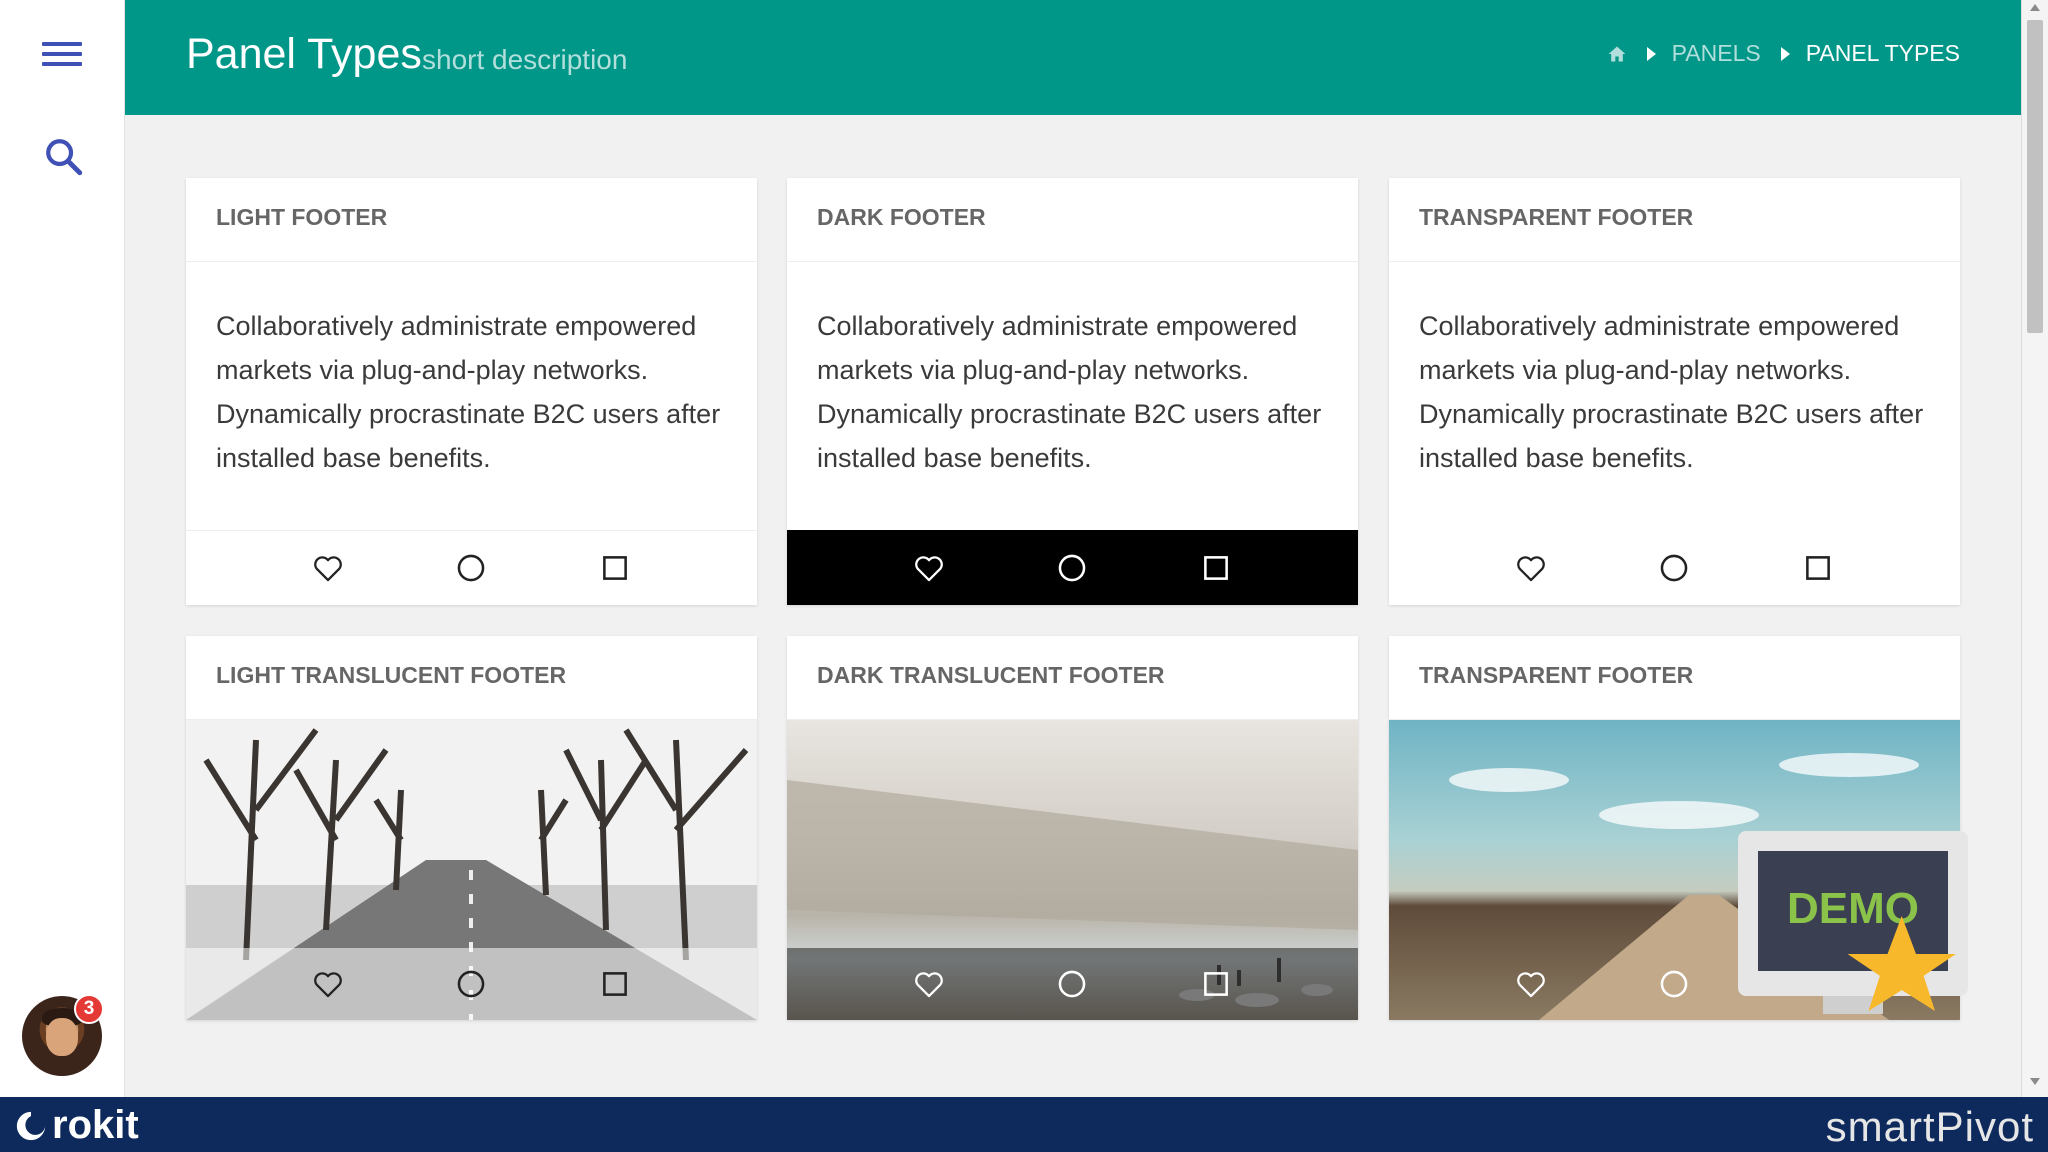 Image resolution: width=2048 pixels, height=1152 pixels. Describe the element at coordinates (1072, 870) in the screenshot. I see `card-photo-lake-cliff` at that location.